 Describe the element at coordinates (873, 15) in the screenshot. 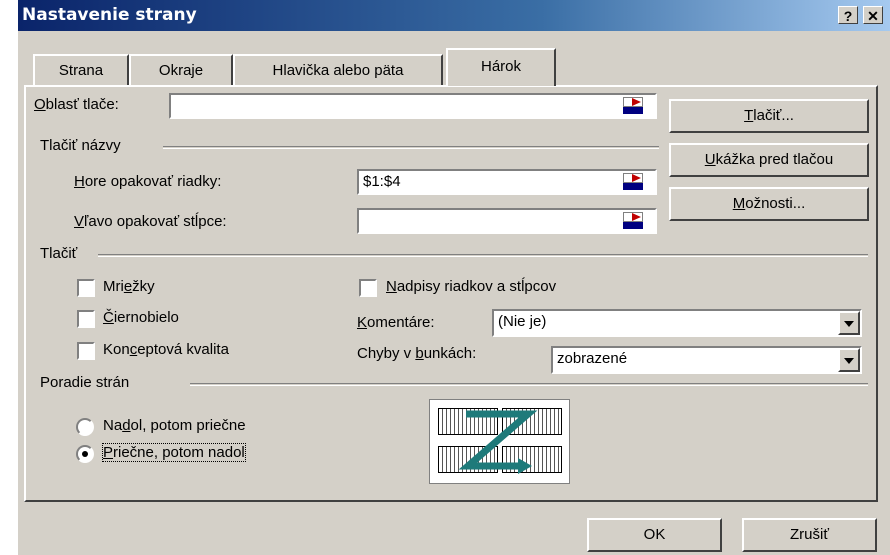

I see `close-button: ✕` at that location.